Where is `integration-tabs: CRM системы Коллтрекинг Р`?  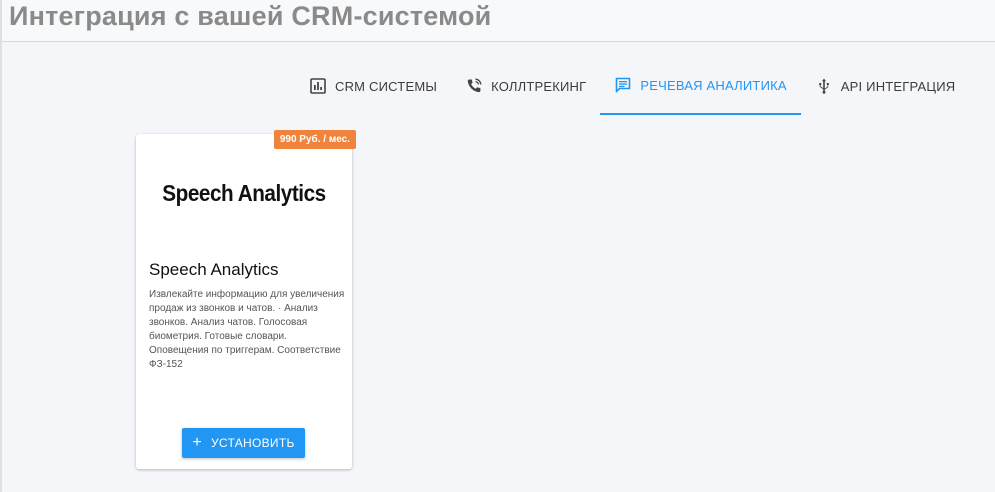
integration-tabs: CRM системы Коллтрекинг Р is located at coordinates (632, 86).